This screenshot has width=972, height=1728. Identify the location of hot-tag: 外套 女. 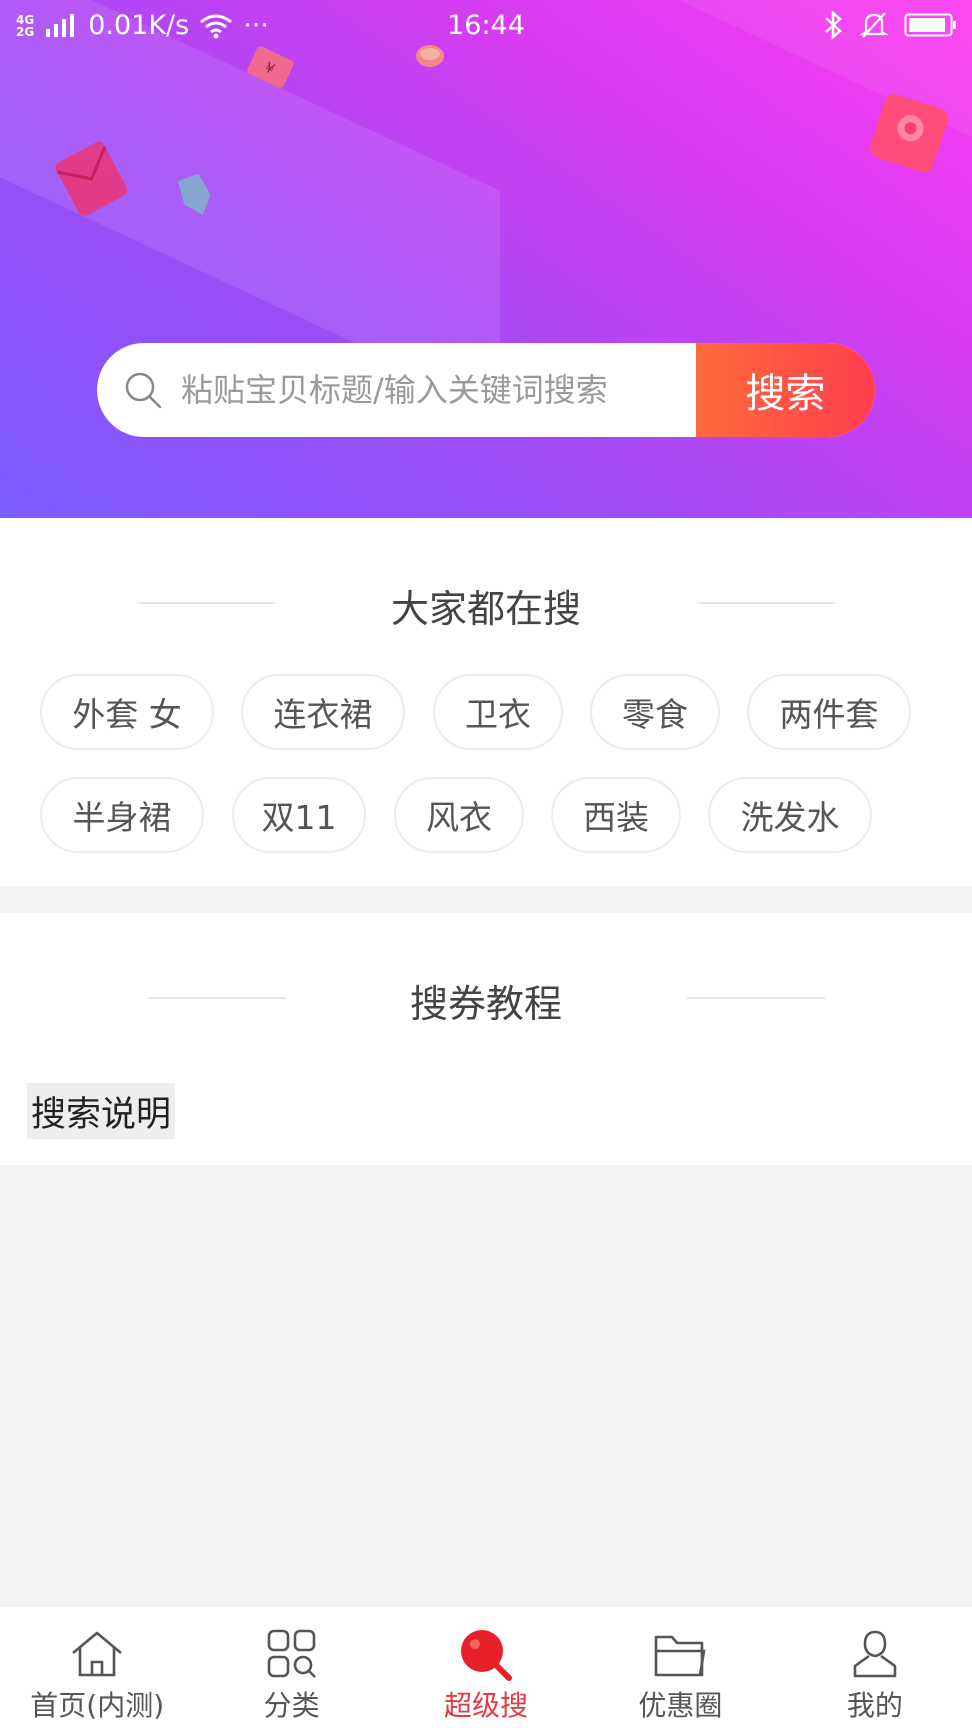
(127, 712).